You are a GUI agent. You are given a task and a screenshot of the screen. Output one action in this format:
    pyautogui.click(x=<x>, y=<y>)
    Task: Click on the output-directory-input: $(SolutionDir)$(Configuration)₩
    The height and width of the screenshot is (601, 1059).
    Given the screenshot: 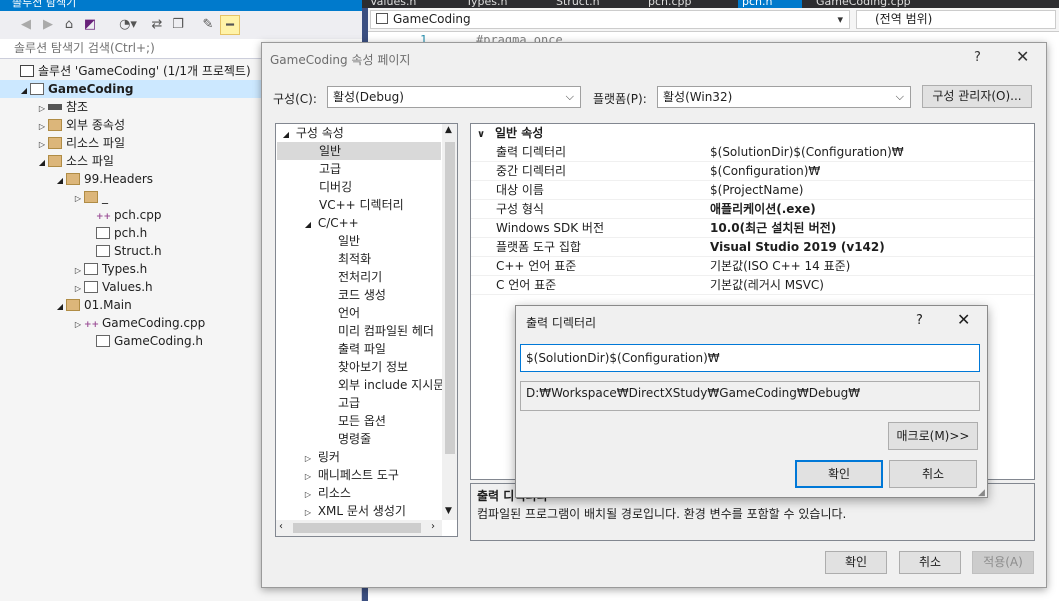 What is the action you would take?
    pyautogui.click(x=750, y=358)
    